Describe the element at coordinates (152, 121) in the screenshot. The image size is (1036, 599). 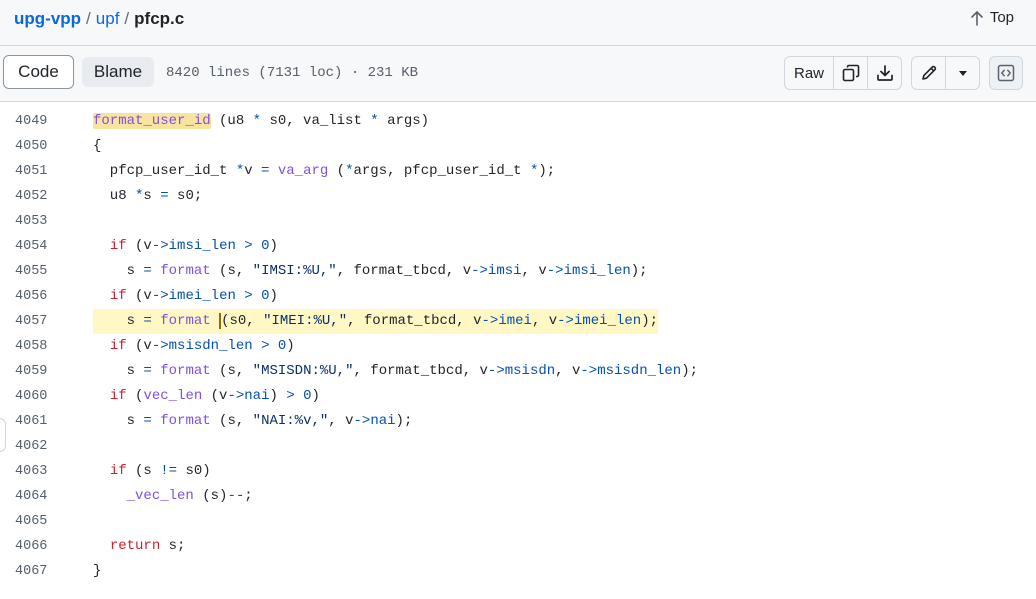
I see `highlighted-symbol: format_user_id` at that location.